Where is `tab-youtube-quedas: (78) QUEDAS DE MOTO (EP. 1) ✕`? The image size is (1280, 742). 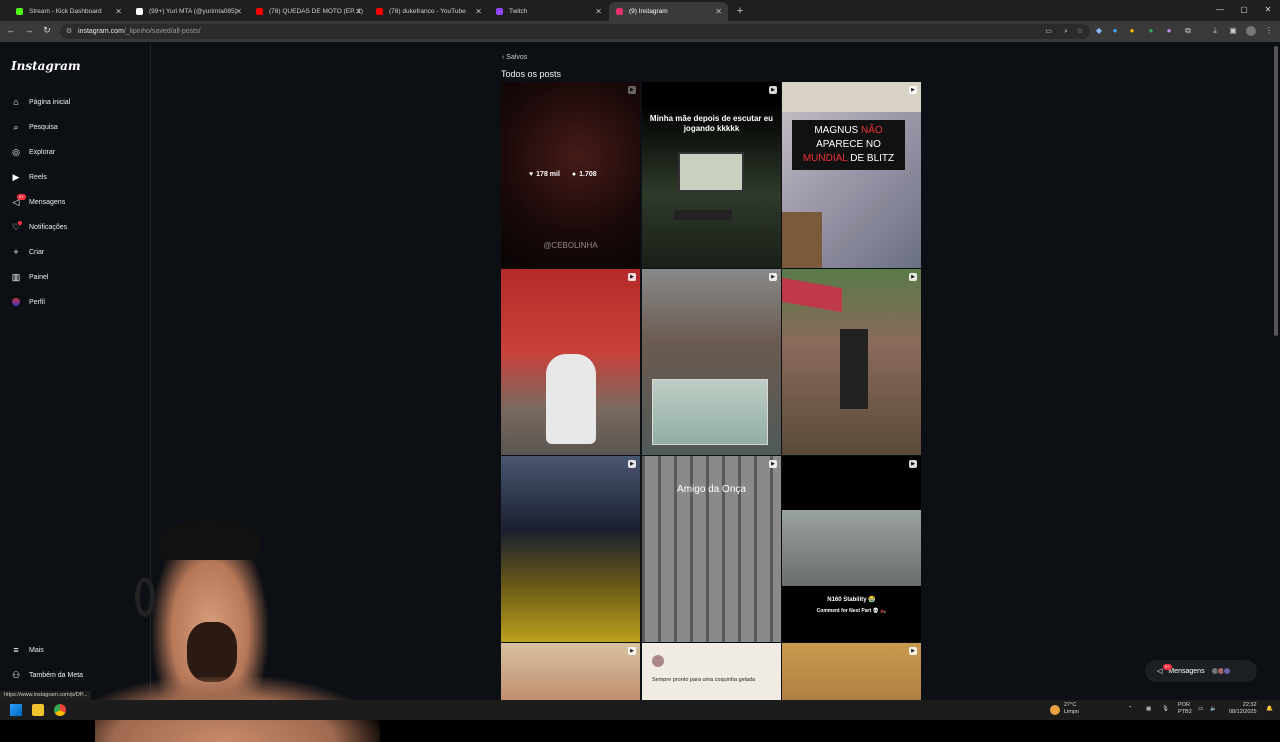
tab-youtube-quedas: (78) QUEDAS DE MOTO (EP. 1) ✕ is located at coordinates (308, 11).